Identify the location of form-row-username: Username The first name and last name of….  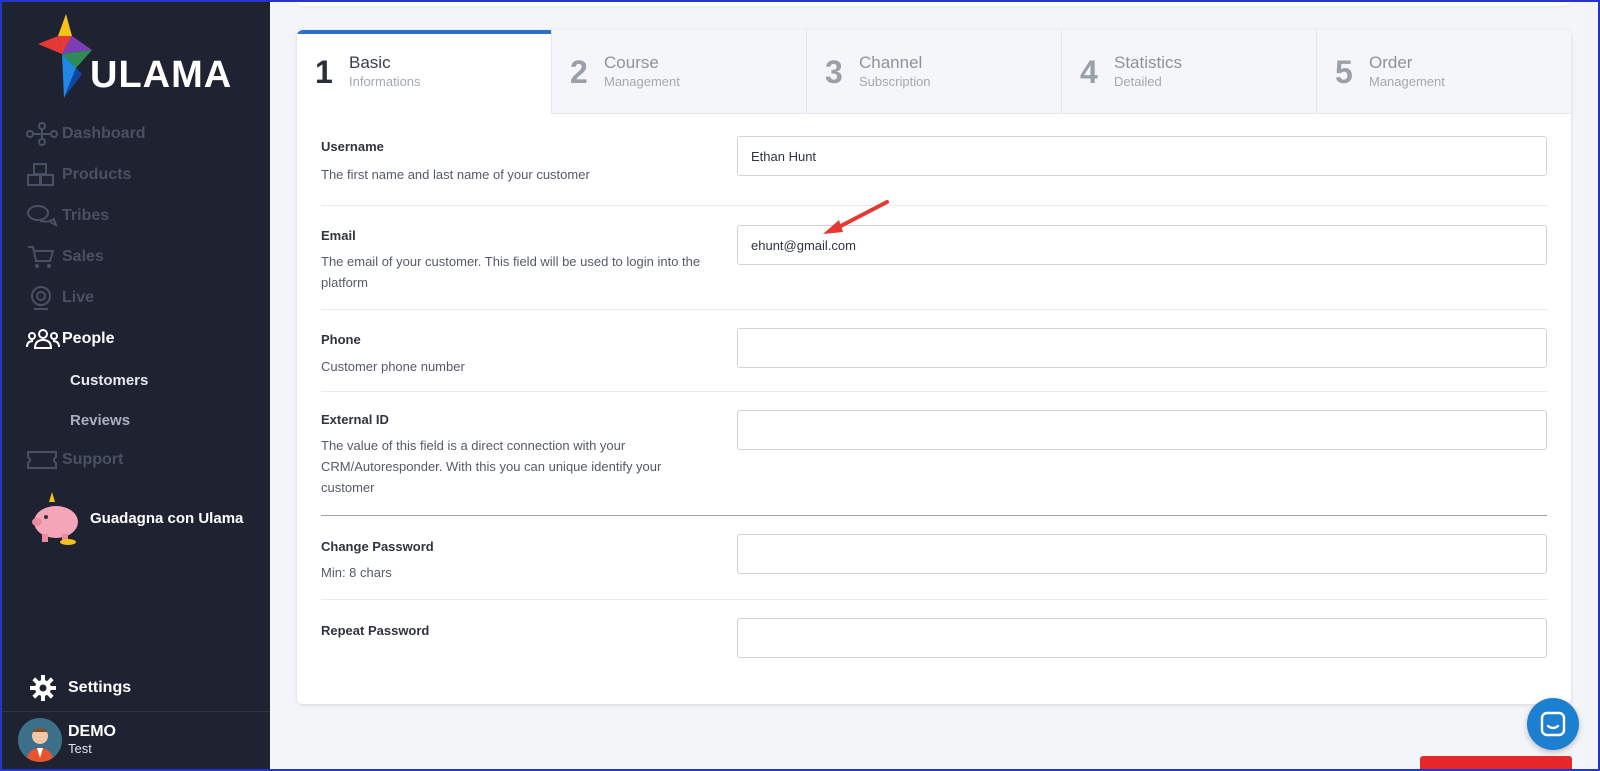
(934, 160).